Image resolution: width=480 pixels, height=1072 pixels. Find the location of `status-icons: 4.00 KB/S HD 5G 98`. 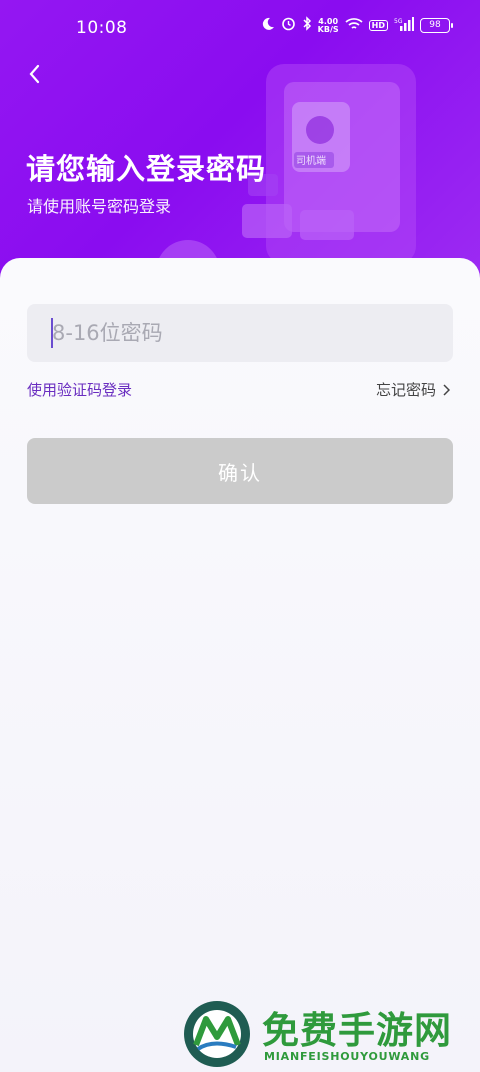

status-icons: 4.00 KB/S HD 5G 98 is located at coordinates (357, 25).